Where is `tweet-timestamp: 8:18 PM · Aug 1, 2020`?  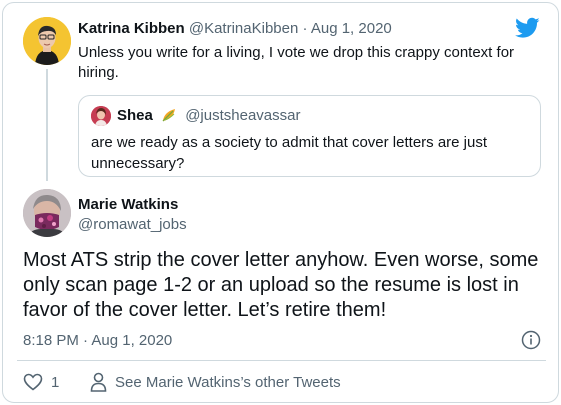
tweet-timestamp: 8:18 PM · Aug 1, 2020 is located at coordinates (97, 341).